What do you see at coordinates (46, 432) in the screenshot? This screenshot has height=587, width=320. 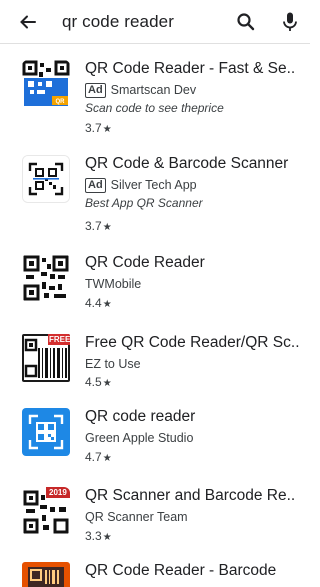 I see `app-icon-qr-code-reader-green-apple` at bounding box center [46, 432].